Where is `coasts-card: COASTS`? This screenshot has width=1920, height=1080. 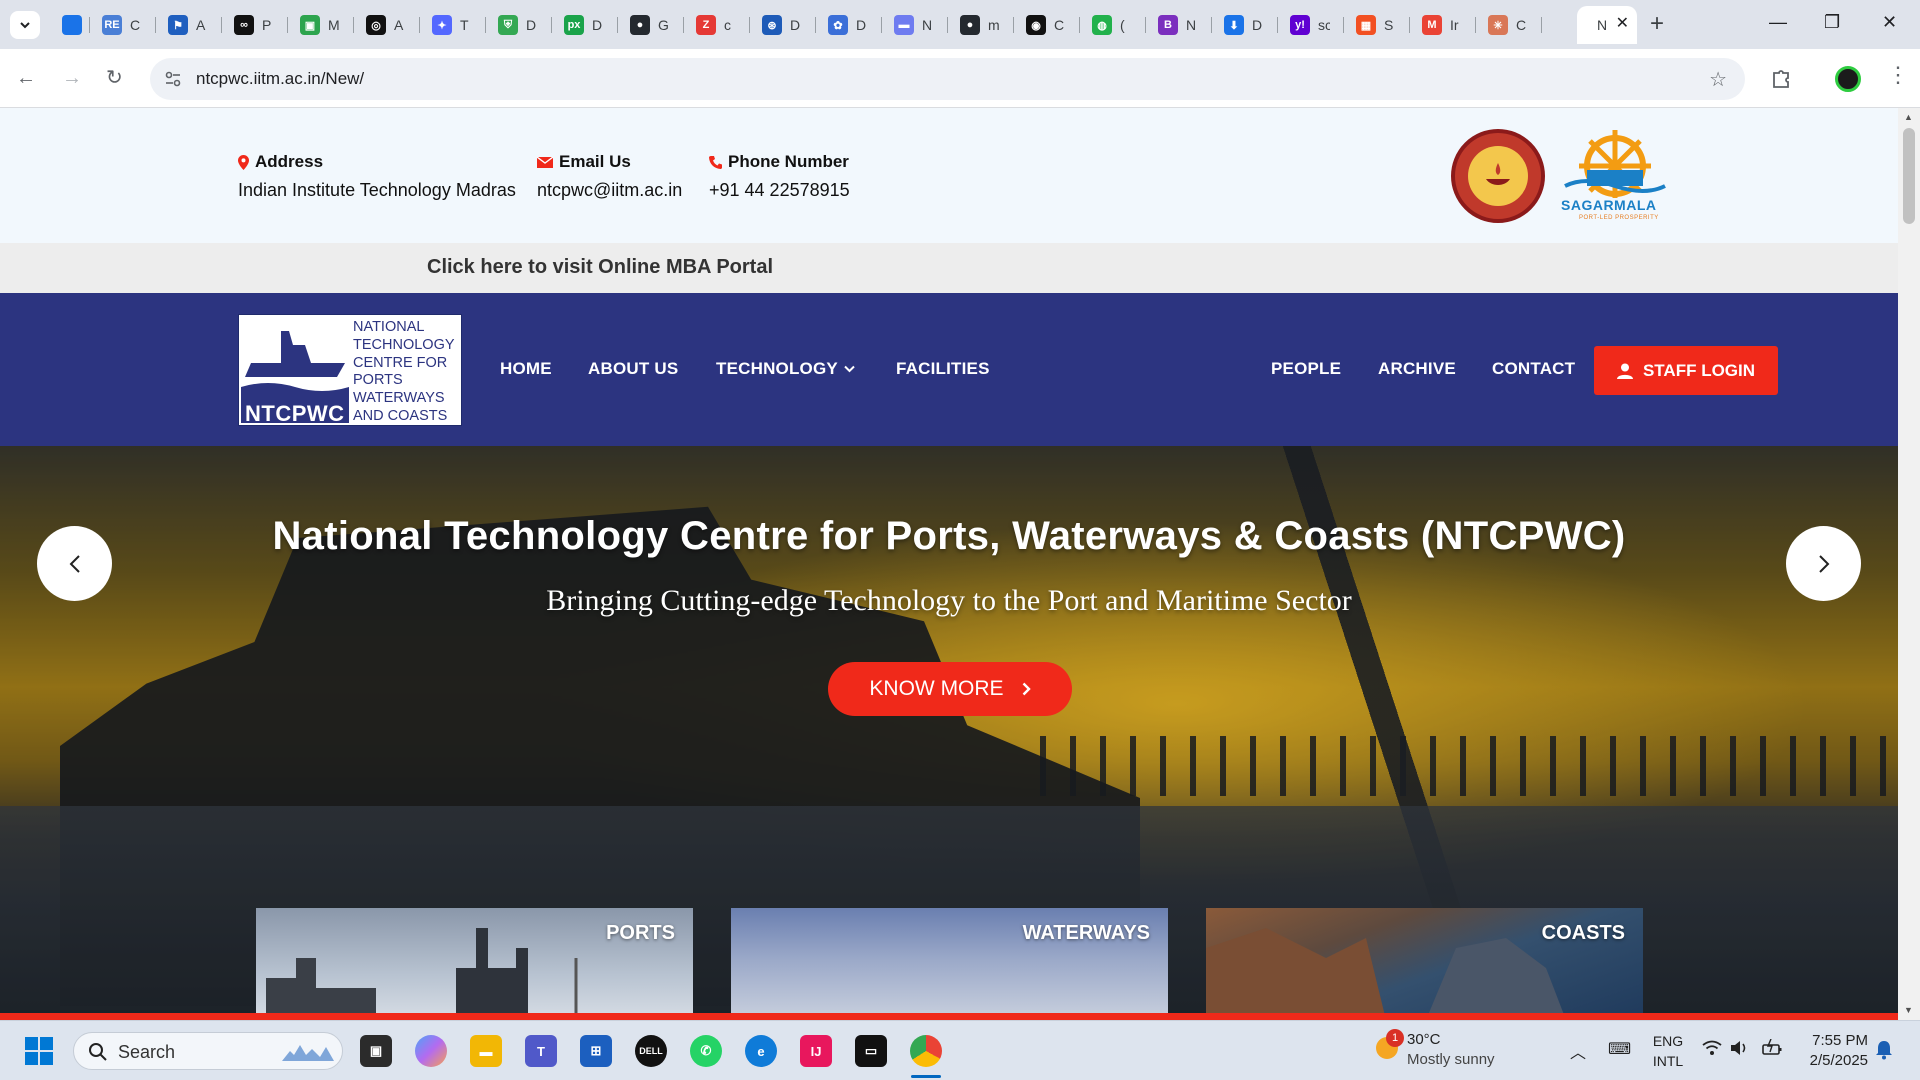 coasts-card: COASTS is located at coordinates (1424, 964).